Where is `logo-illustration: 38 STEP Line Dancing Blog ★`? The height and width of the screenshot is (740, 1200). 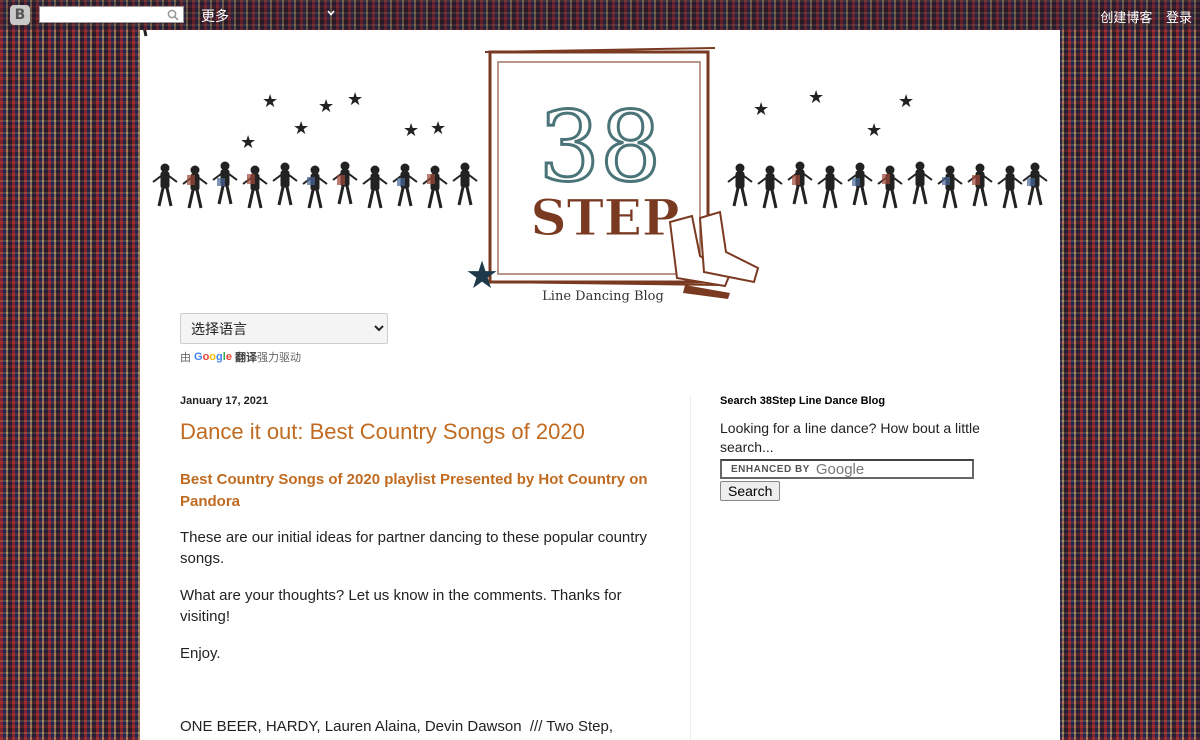 logo-illustration: 38 STEP Line Dancing Blog ★ is located at coordinates (612, 175).